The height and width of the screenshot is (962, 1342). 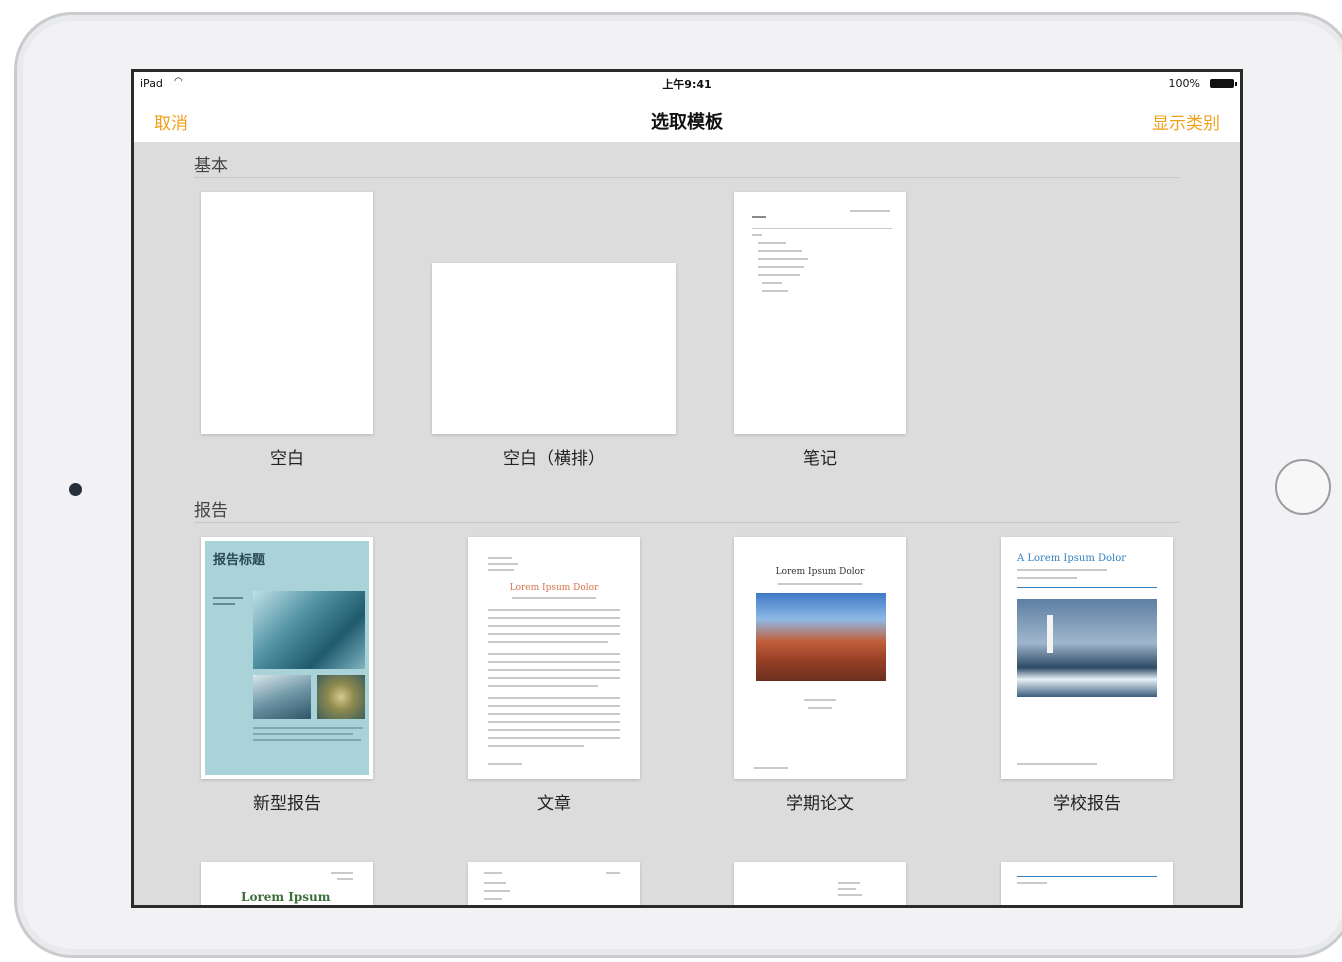 What do you see at coordinates (820, 313) in the screenshot?
I see `template-note` at bounding box center [820, 313].